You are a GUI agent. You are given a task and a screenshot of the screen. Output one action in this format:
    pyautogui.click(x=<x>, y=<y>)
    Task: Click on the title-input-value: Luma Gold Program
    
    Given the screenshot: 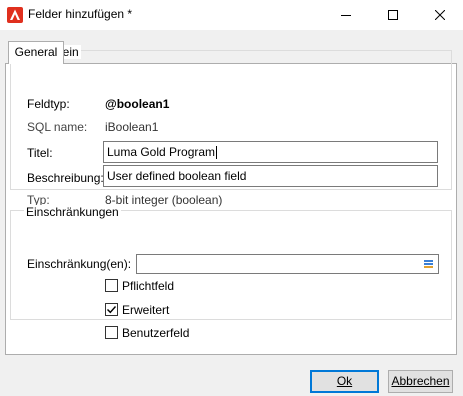 What is the action you would take?
    pyautogui.click(x=161, y=152)
    